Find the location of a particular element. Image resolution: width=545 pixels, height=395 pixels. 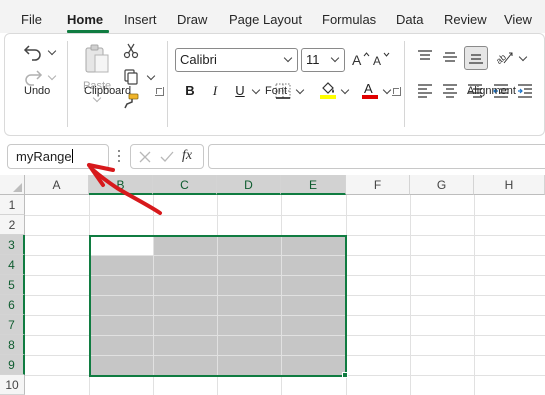

annotation-arrow-icon is located at coordinates (124, 189).